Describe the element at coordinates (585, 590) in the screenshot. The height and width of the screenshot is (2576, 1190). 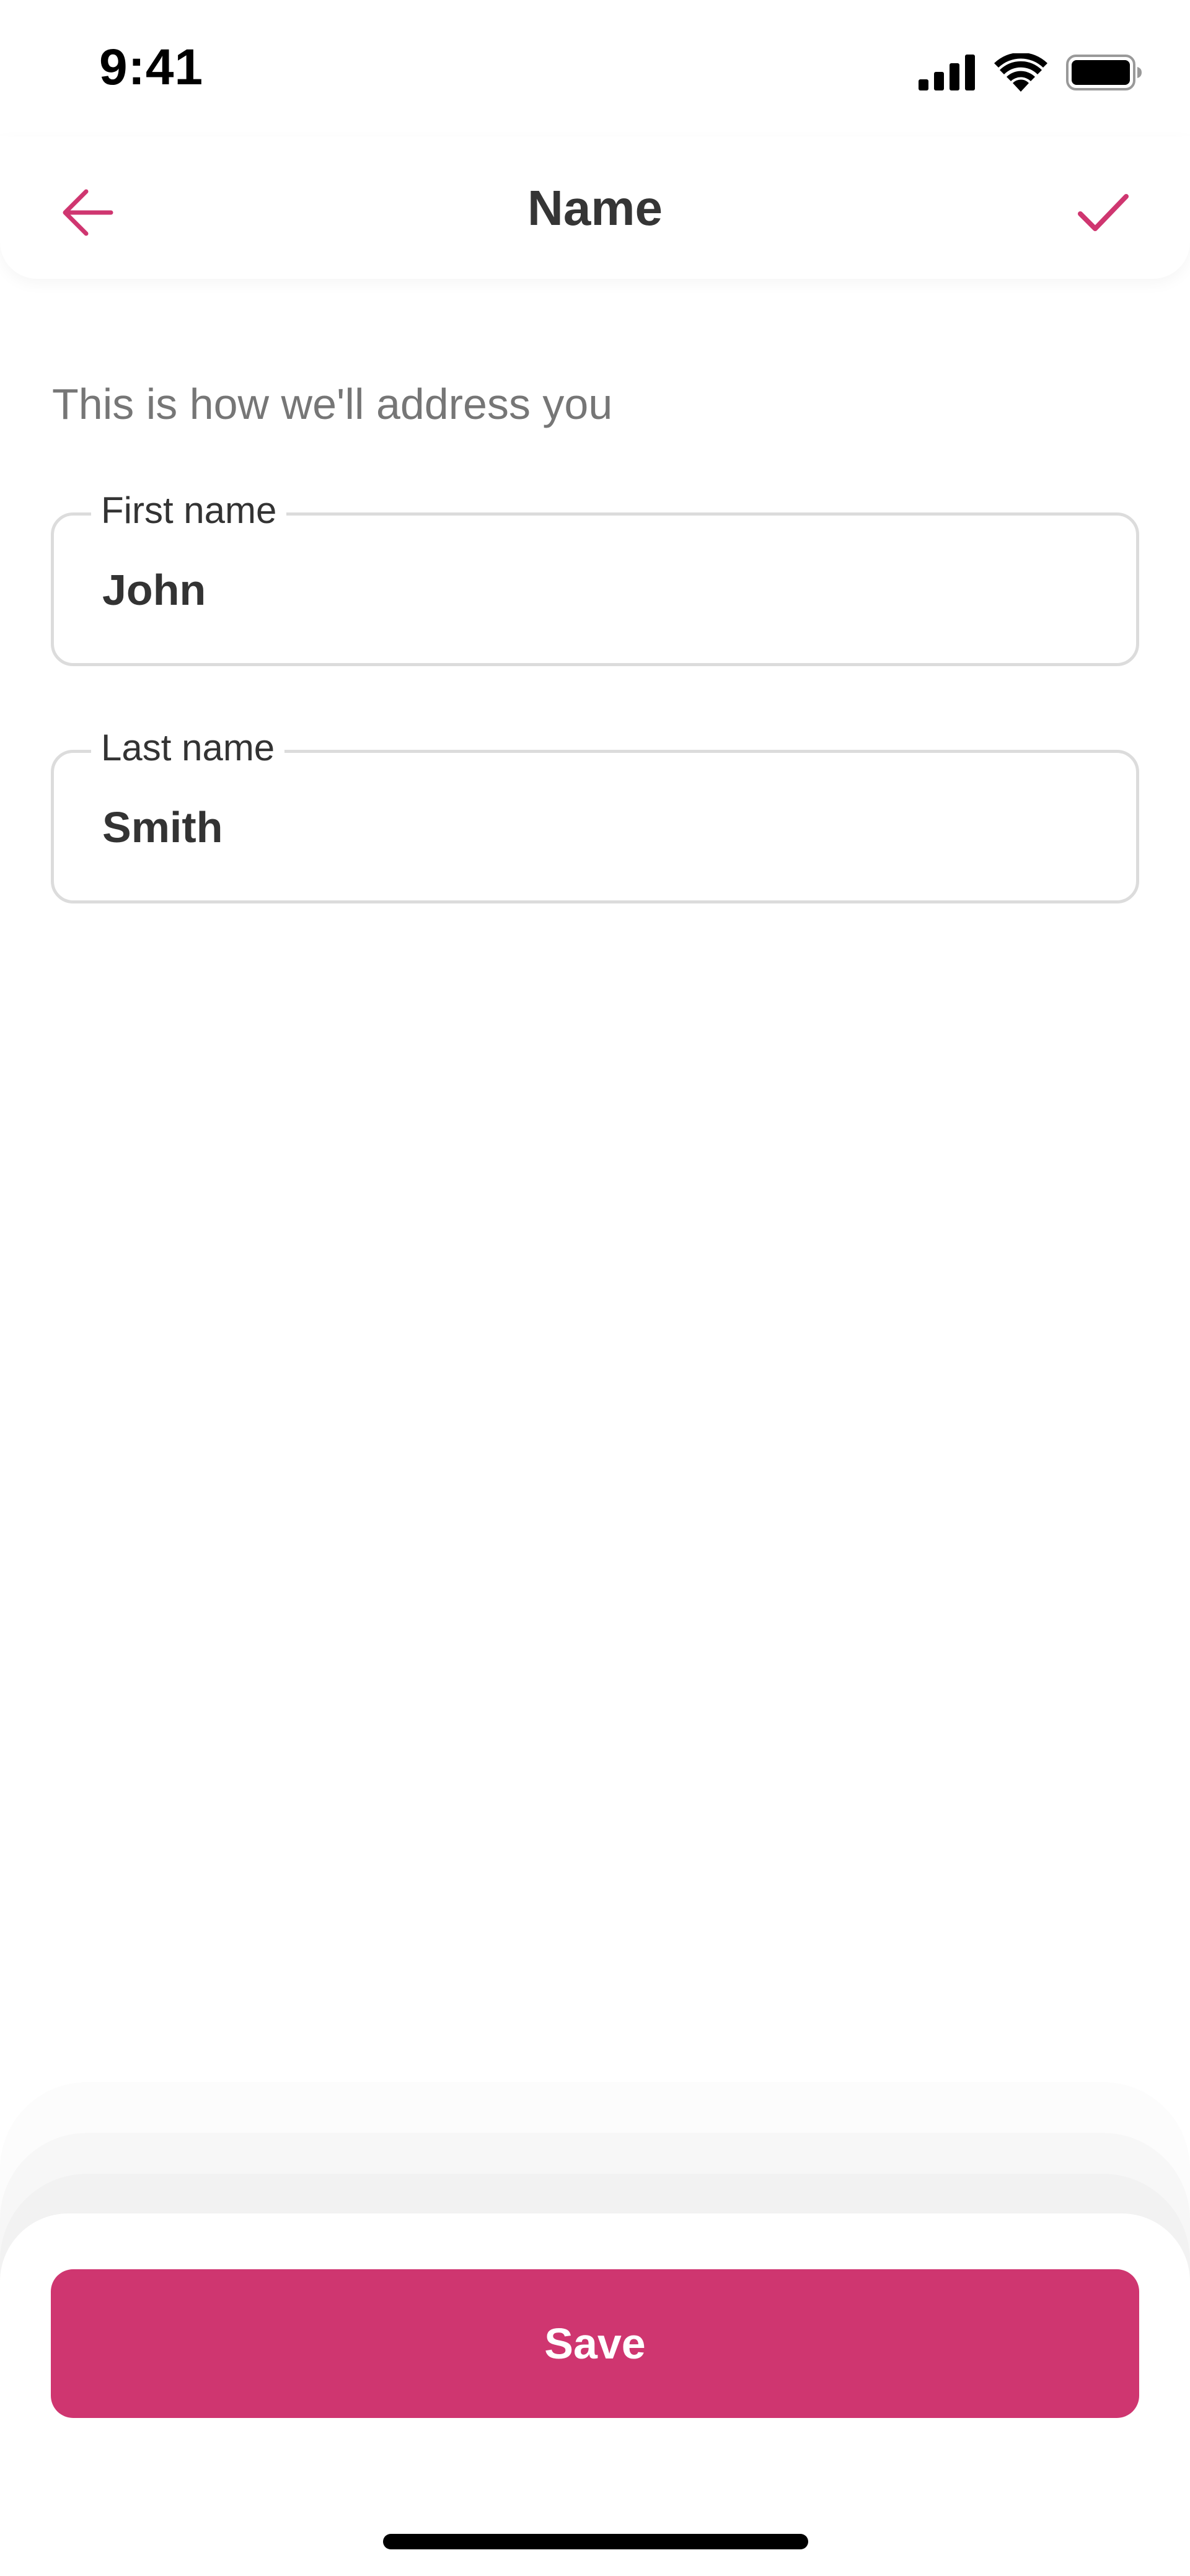
I see `first-name-input` at that location.